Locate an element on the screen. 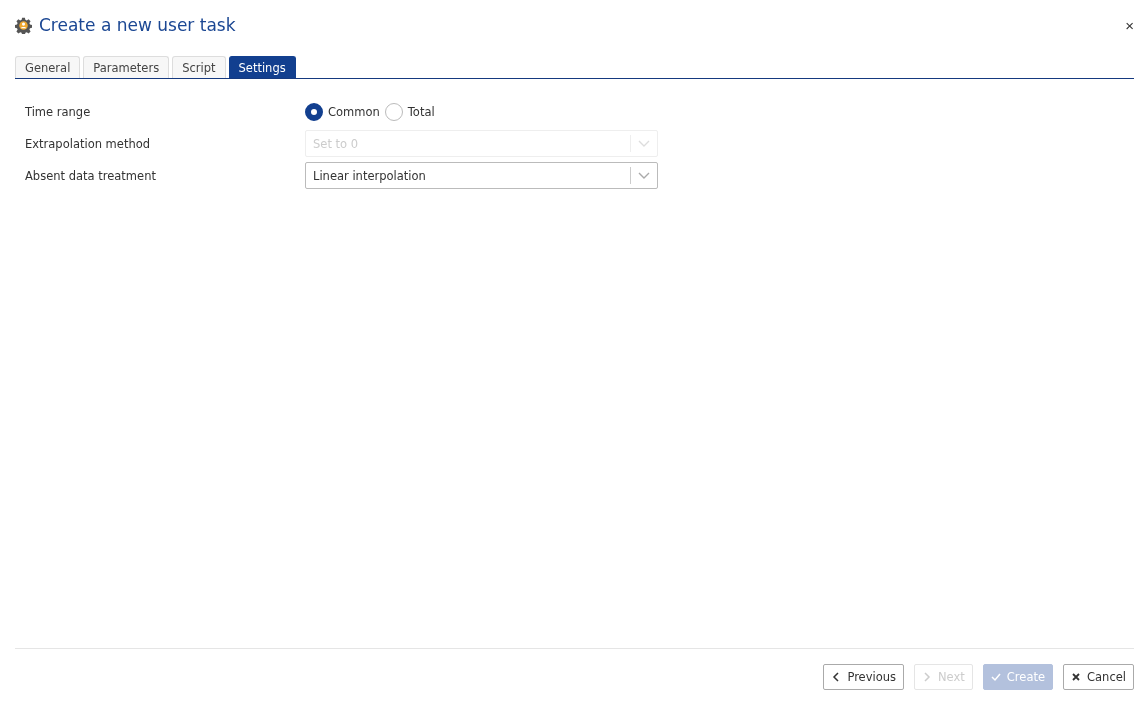  field-label: Time range is located at coordinates (58, 112).